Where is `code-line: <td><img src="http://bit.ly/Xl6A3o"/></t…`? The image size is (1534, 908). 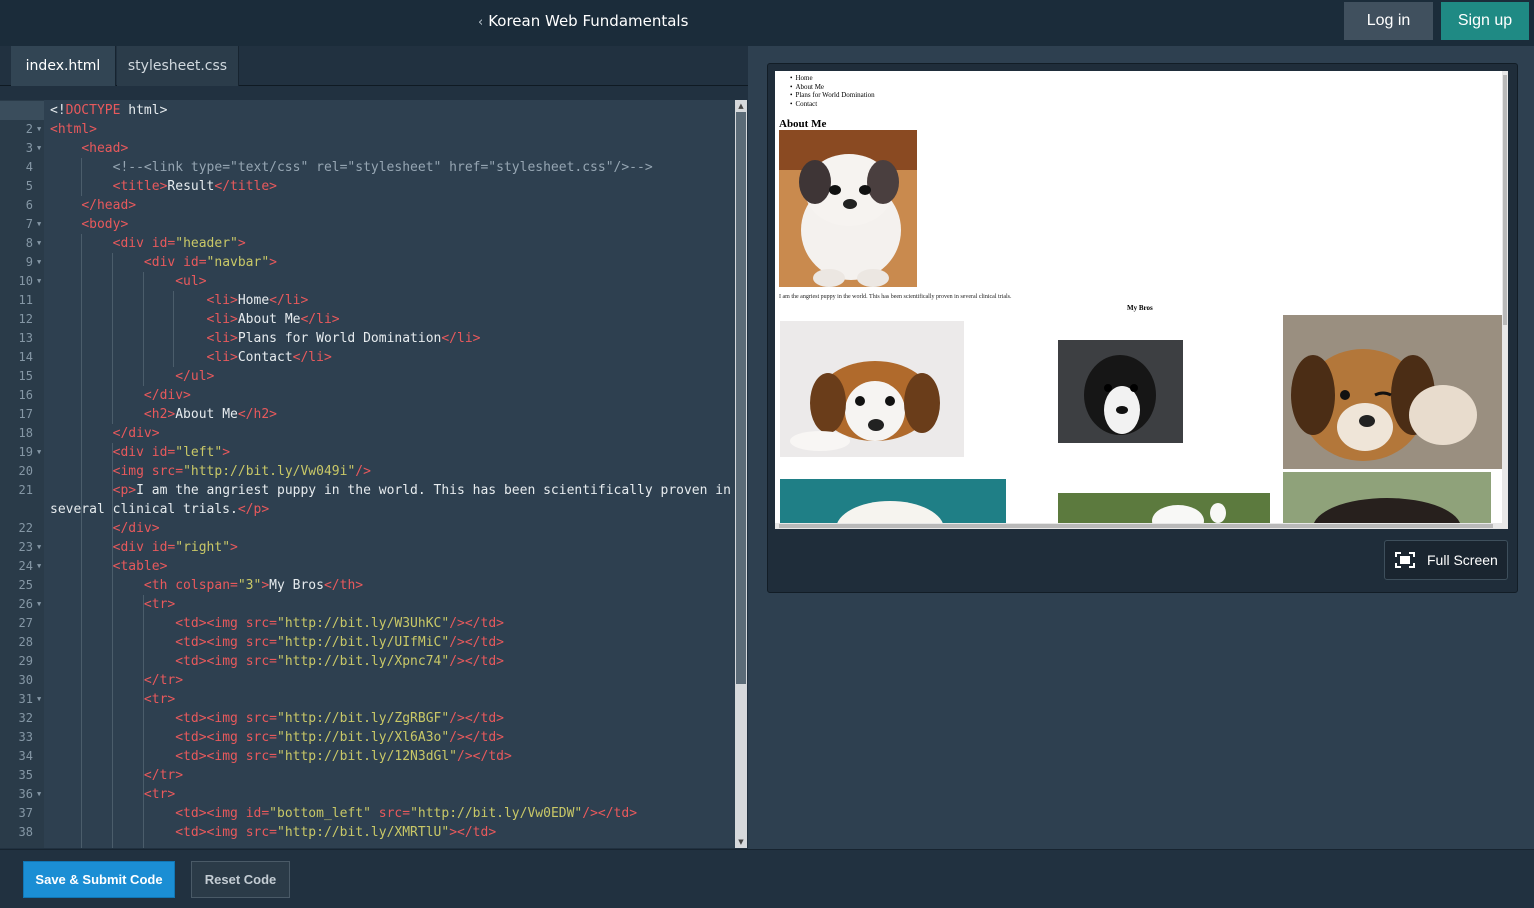 code-line: <td><img src="http://bit.ly/Xl6A3o"/></t… is located at coordinates (277, 737).